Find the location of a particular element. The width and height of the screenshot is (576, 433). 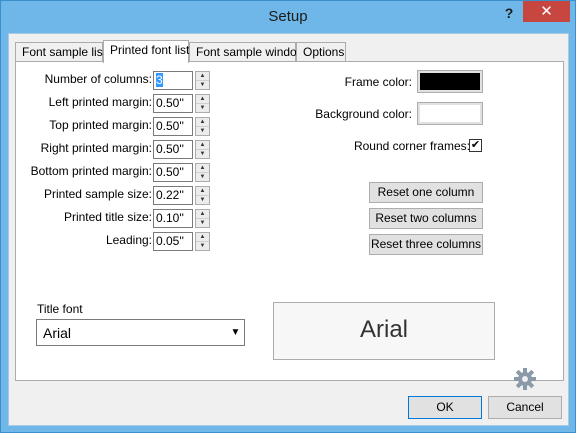

top-margin-stepper: 0.50'' ▲ ▼ is located at coordinates (183, 126).